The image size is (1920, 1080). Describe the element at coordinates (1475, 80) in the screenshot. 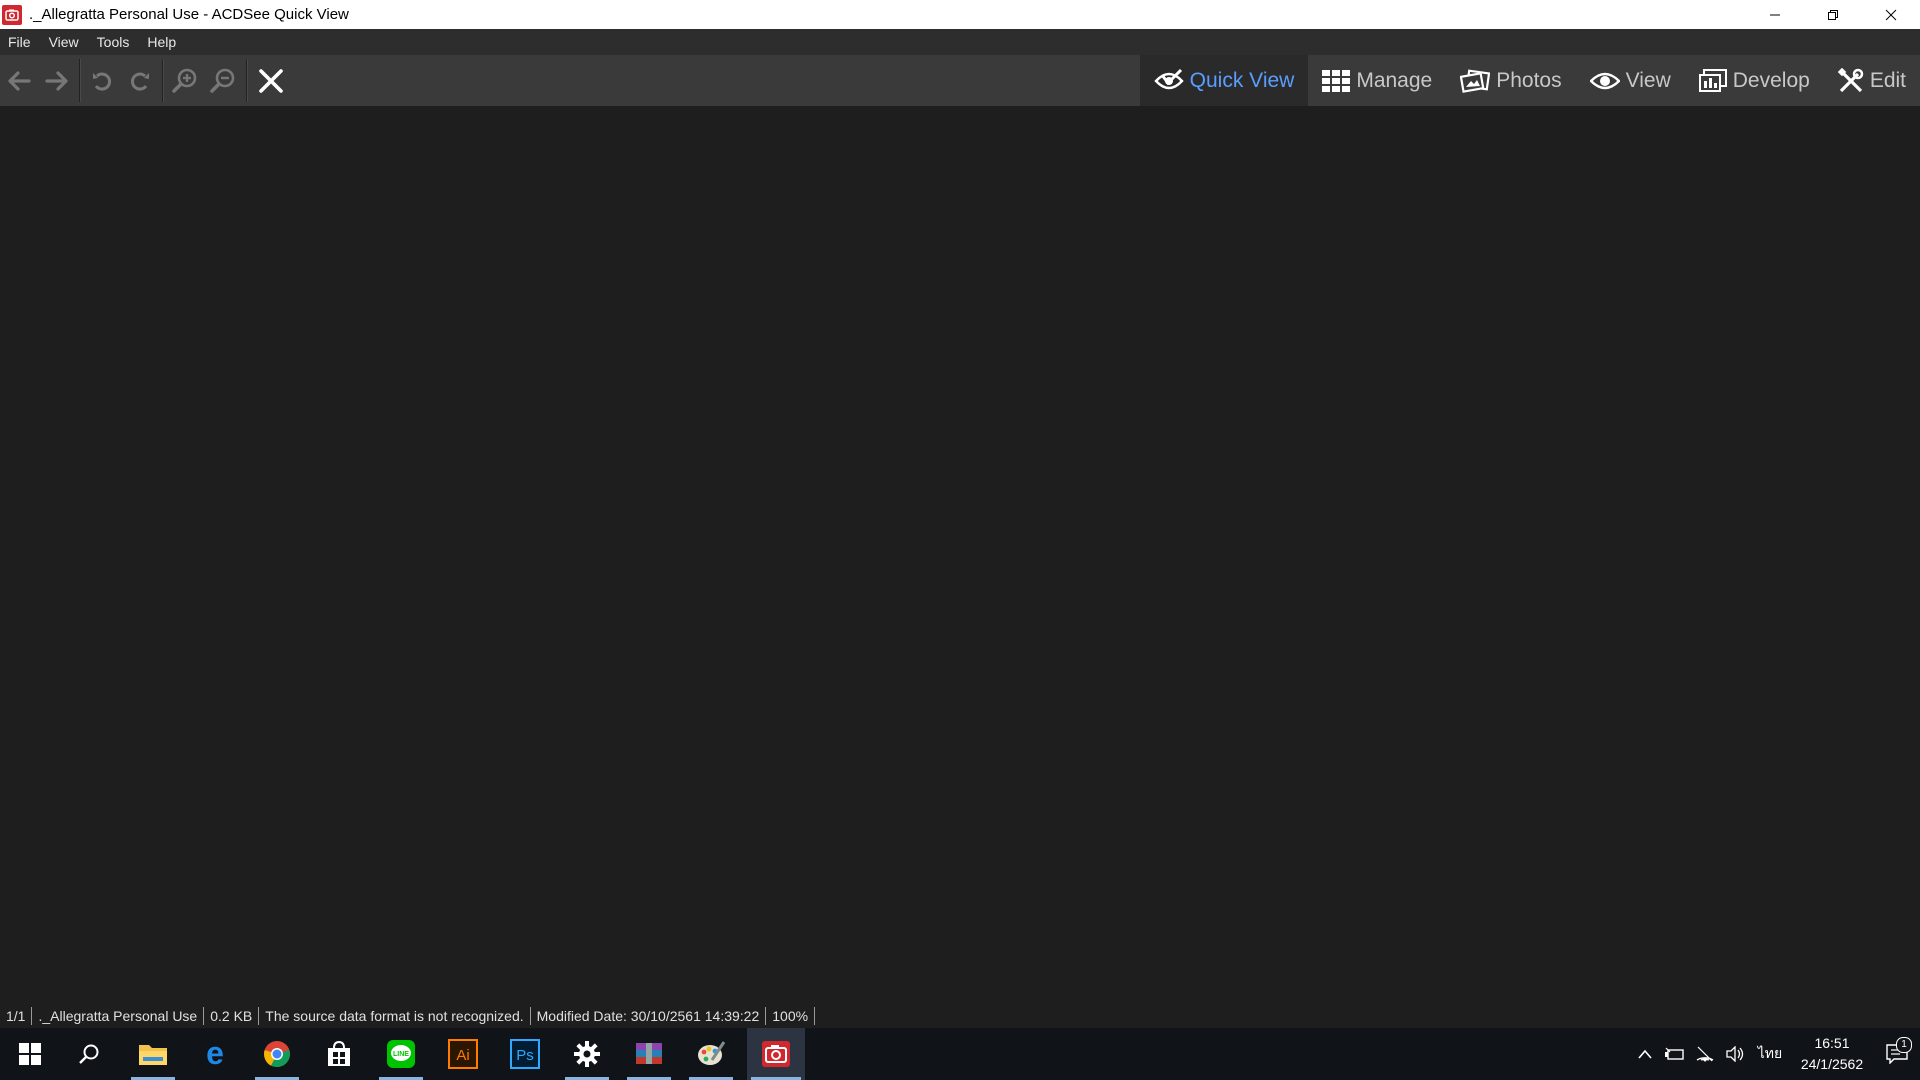

I see `photos-icon` at that location.